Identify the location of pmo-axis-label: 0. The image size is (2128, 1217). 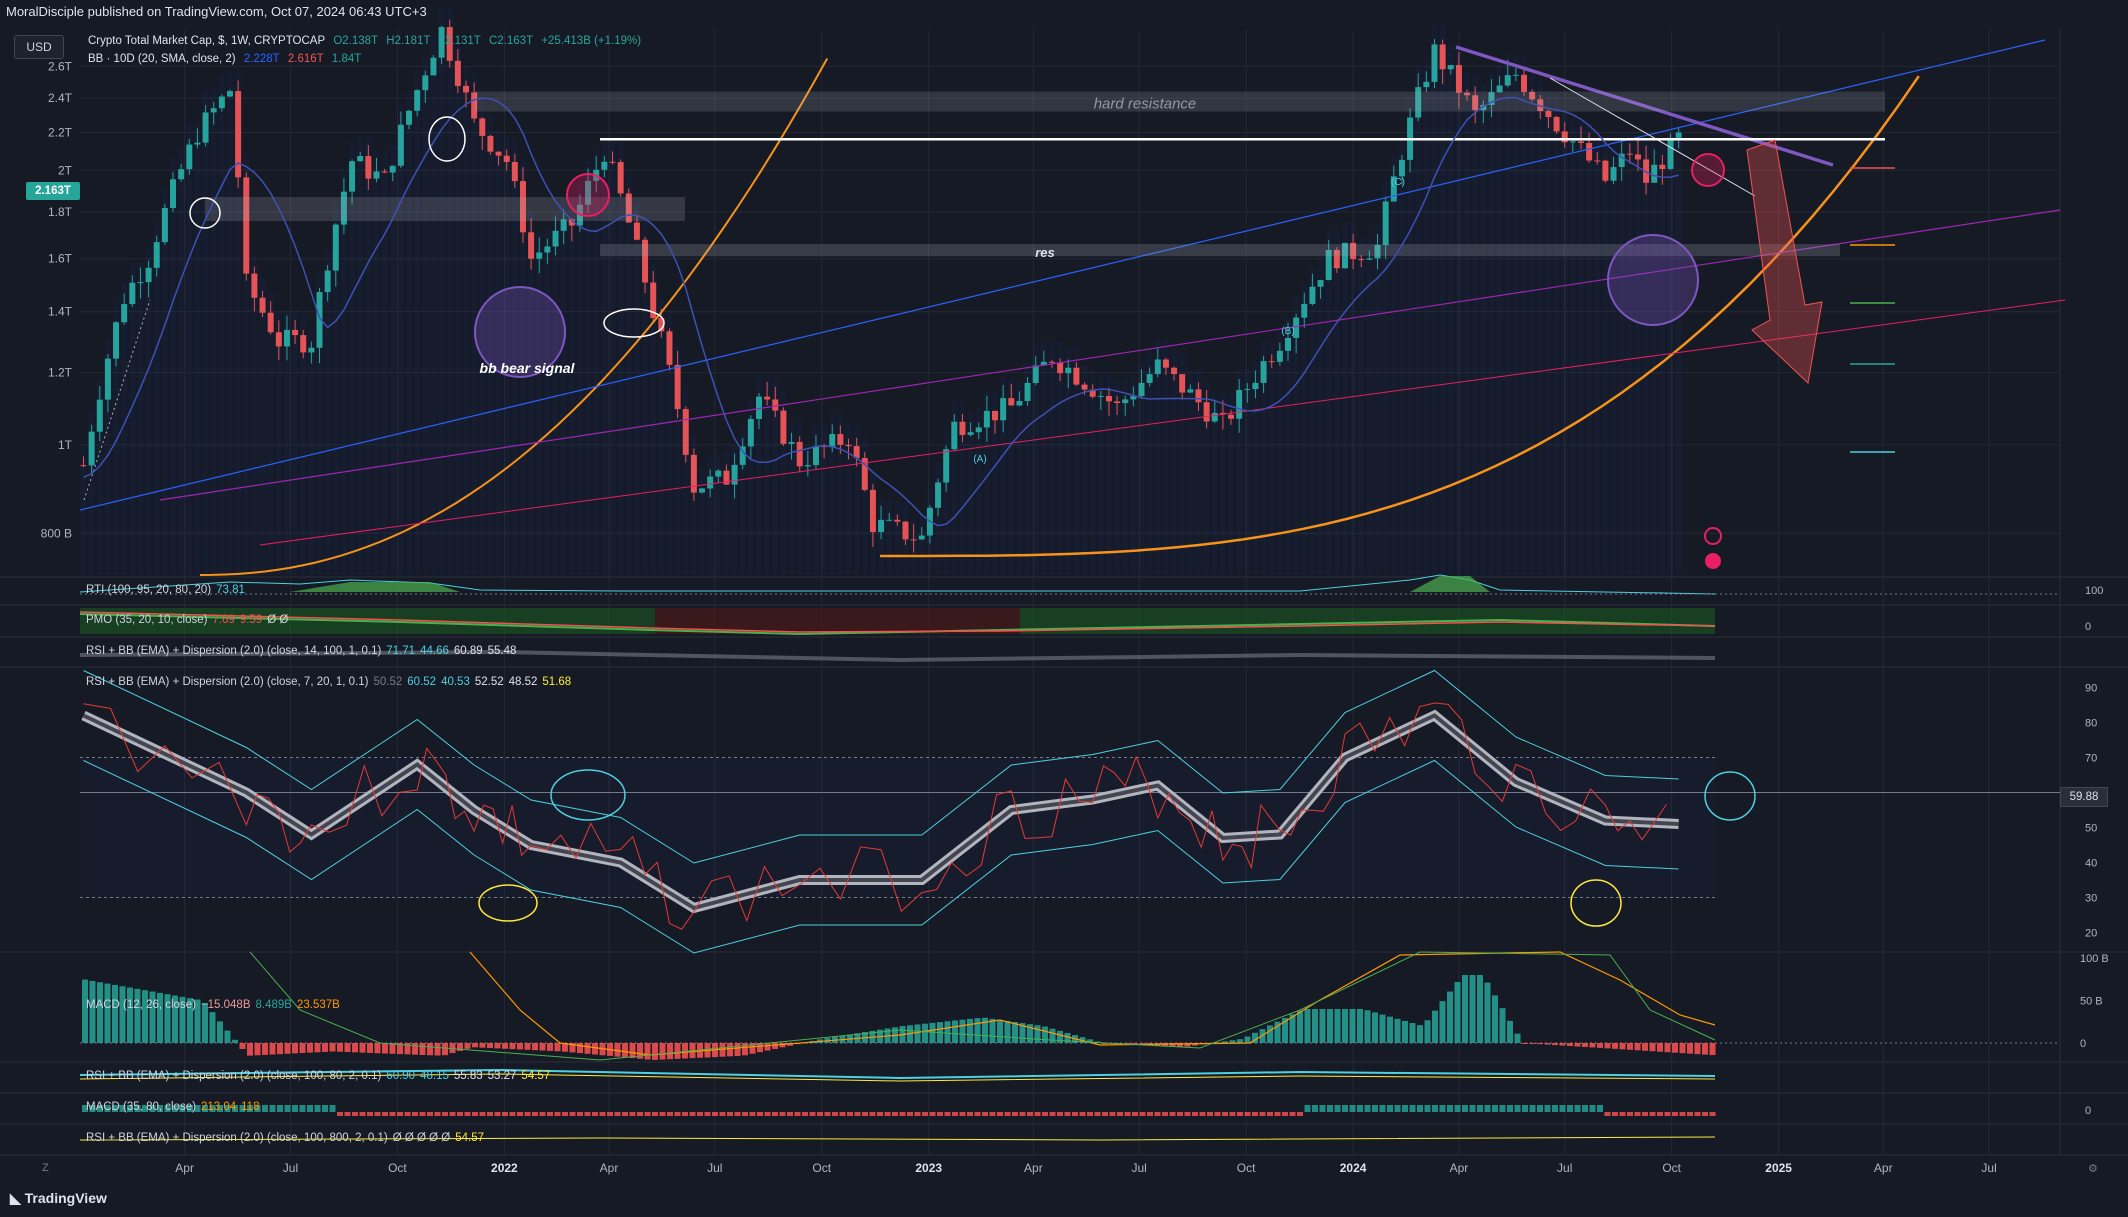
(2088, 627).